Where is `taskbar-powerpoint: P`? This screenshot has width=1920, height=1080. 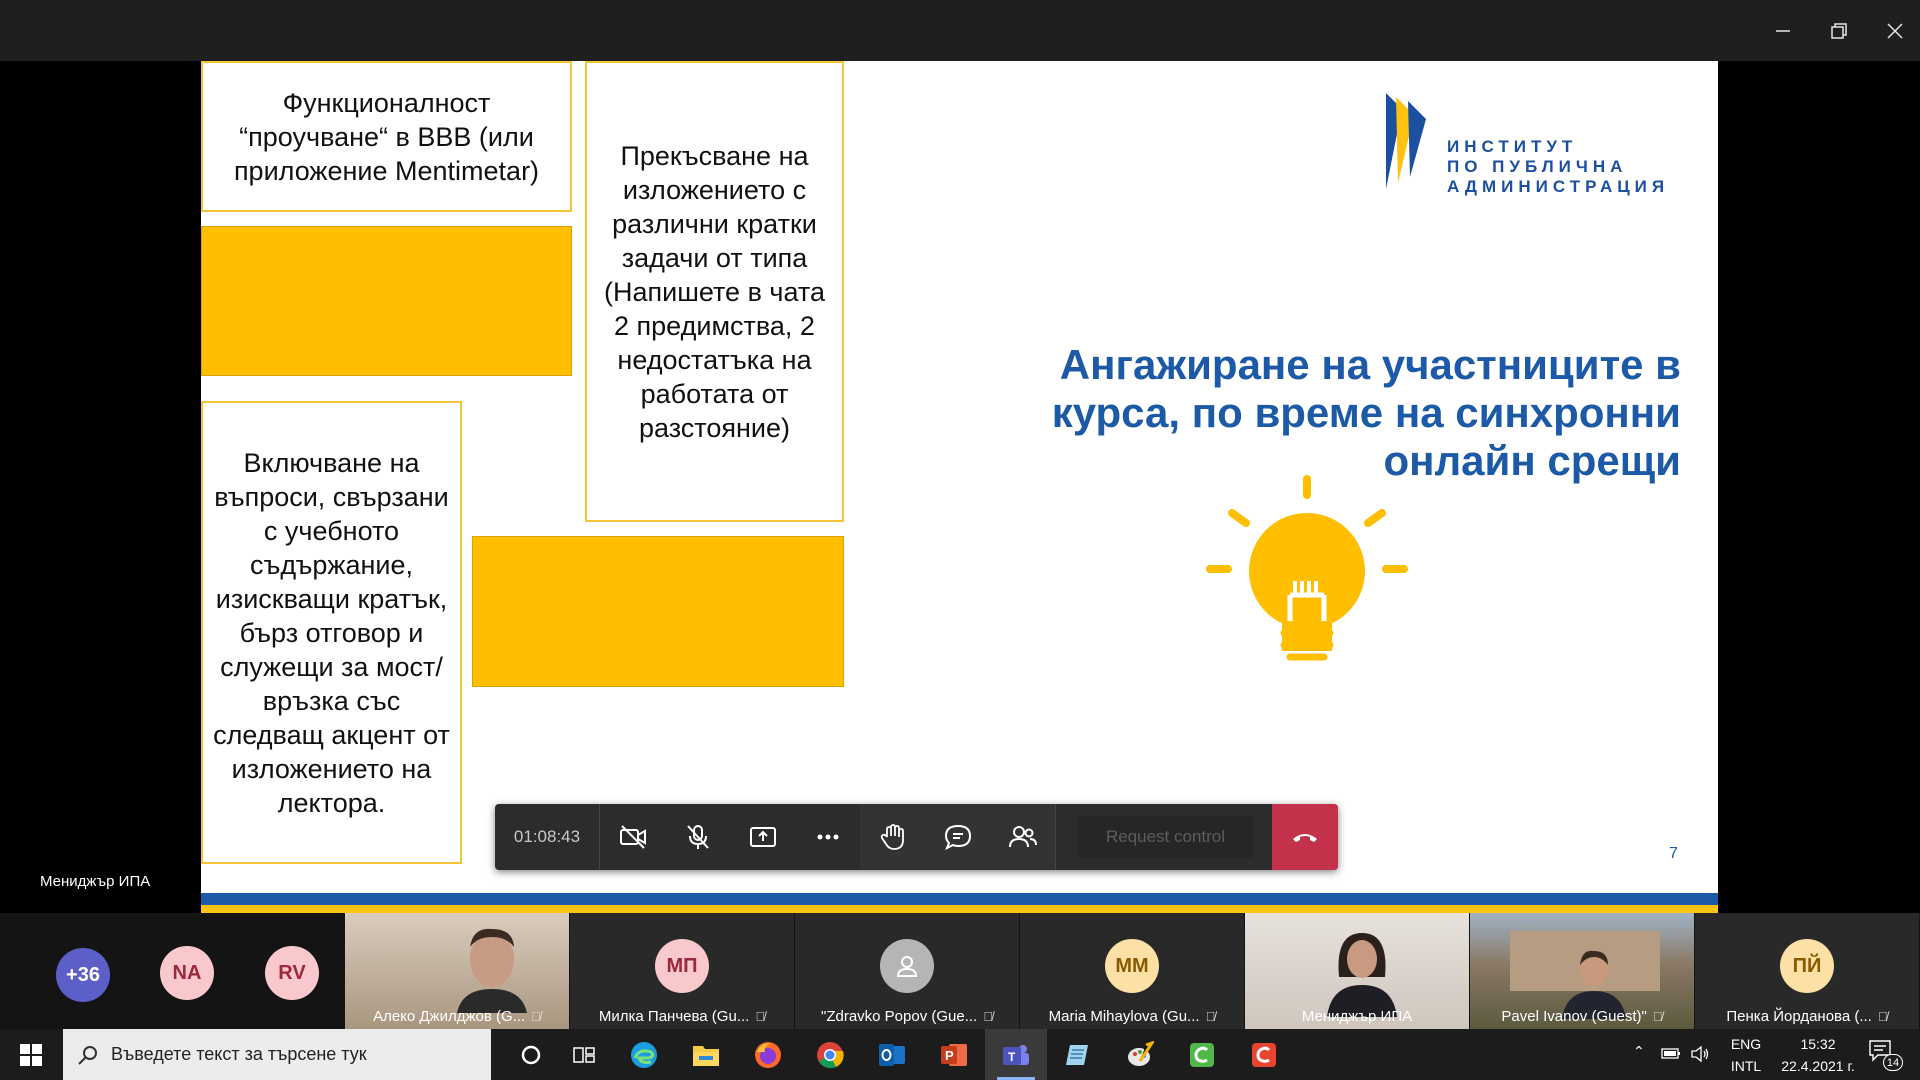 taskbar-powerpoint: P is located at coordinates (954, 1054).